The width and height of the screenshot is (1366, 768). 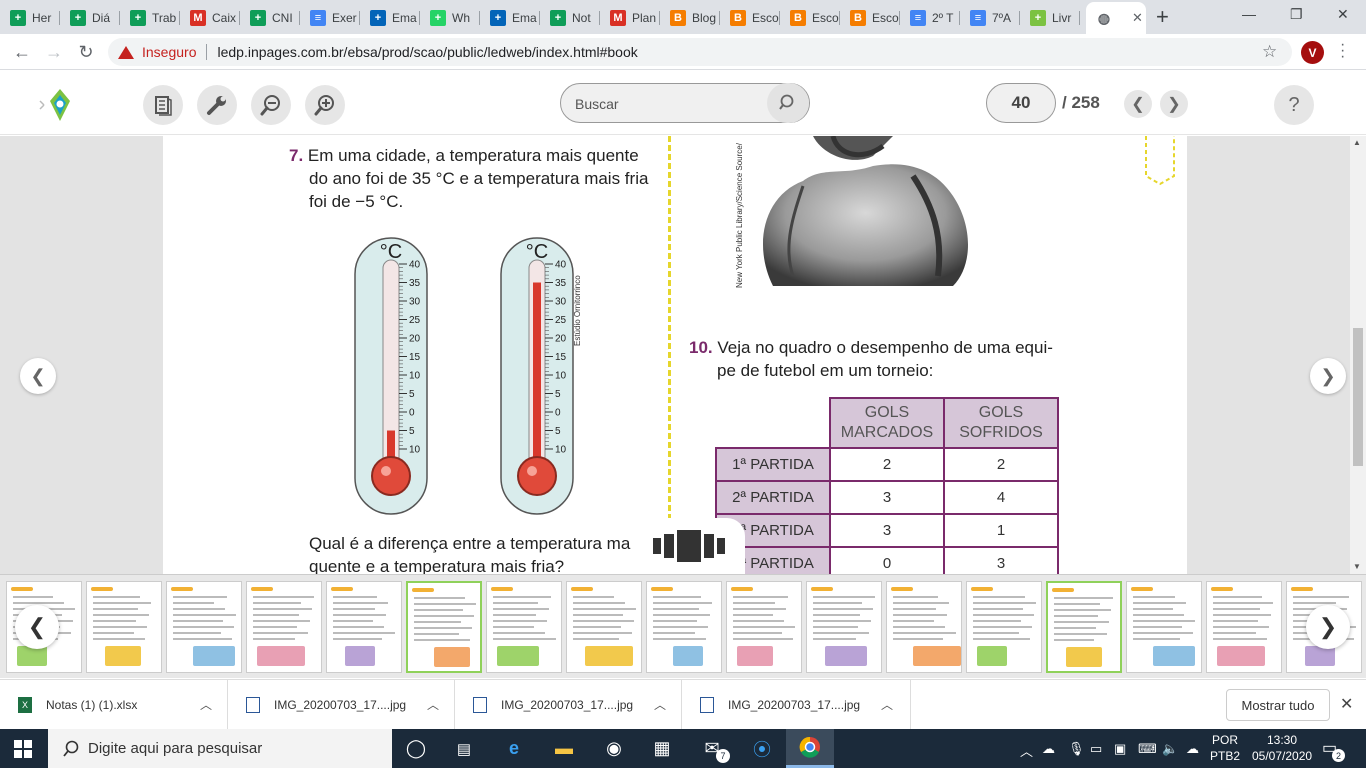 I want to click on browser-tab: + Wh, so click(x=450, y=18).